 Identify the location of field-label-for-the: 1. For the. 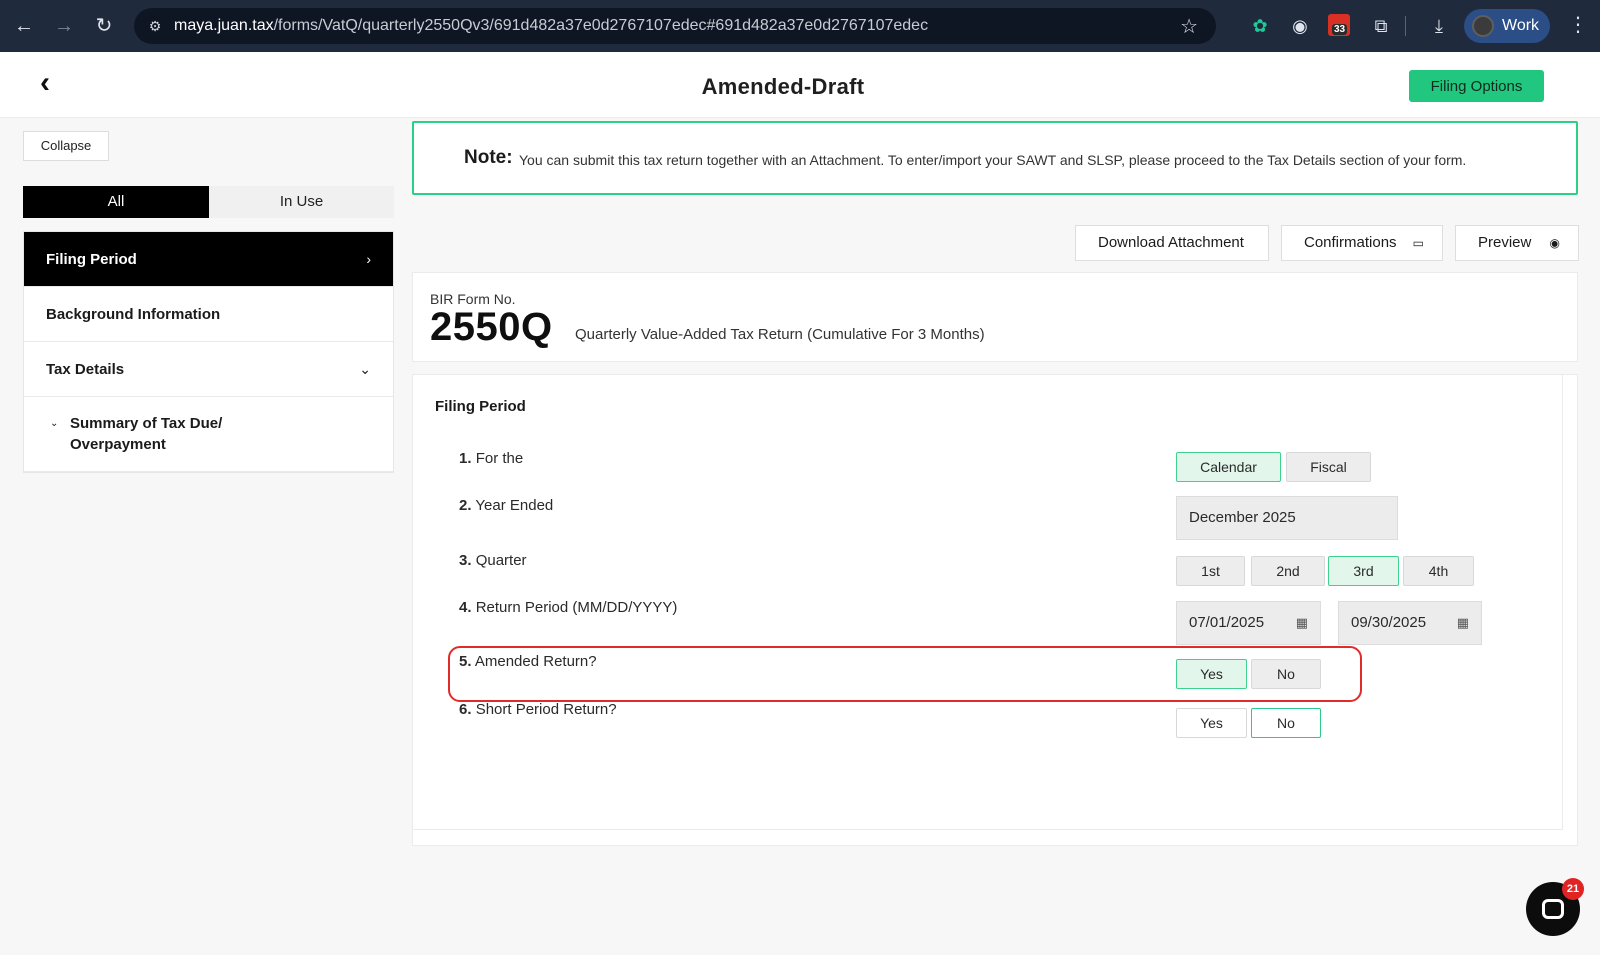
(491, 458).